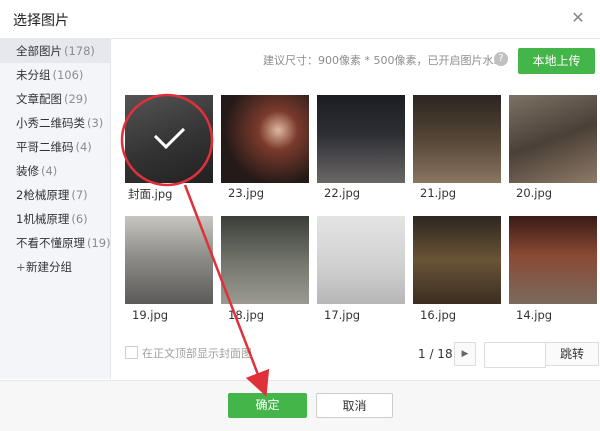 The width and height of the screenshot is (600, 431). What do you see at coordinates (43, 219) in the screenshot?
I see `sidebar-item-label: 1机械原理` at bounding box center [43, 219].